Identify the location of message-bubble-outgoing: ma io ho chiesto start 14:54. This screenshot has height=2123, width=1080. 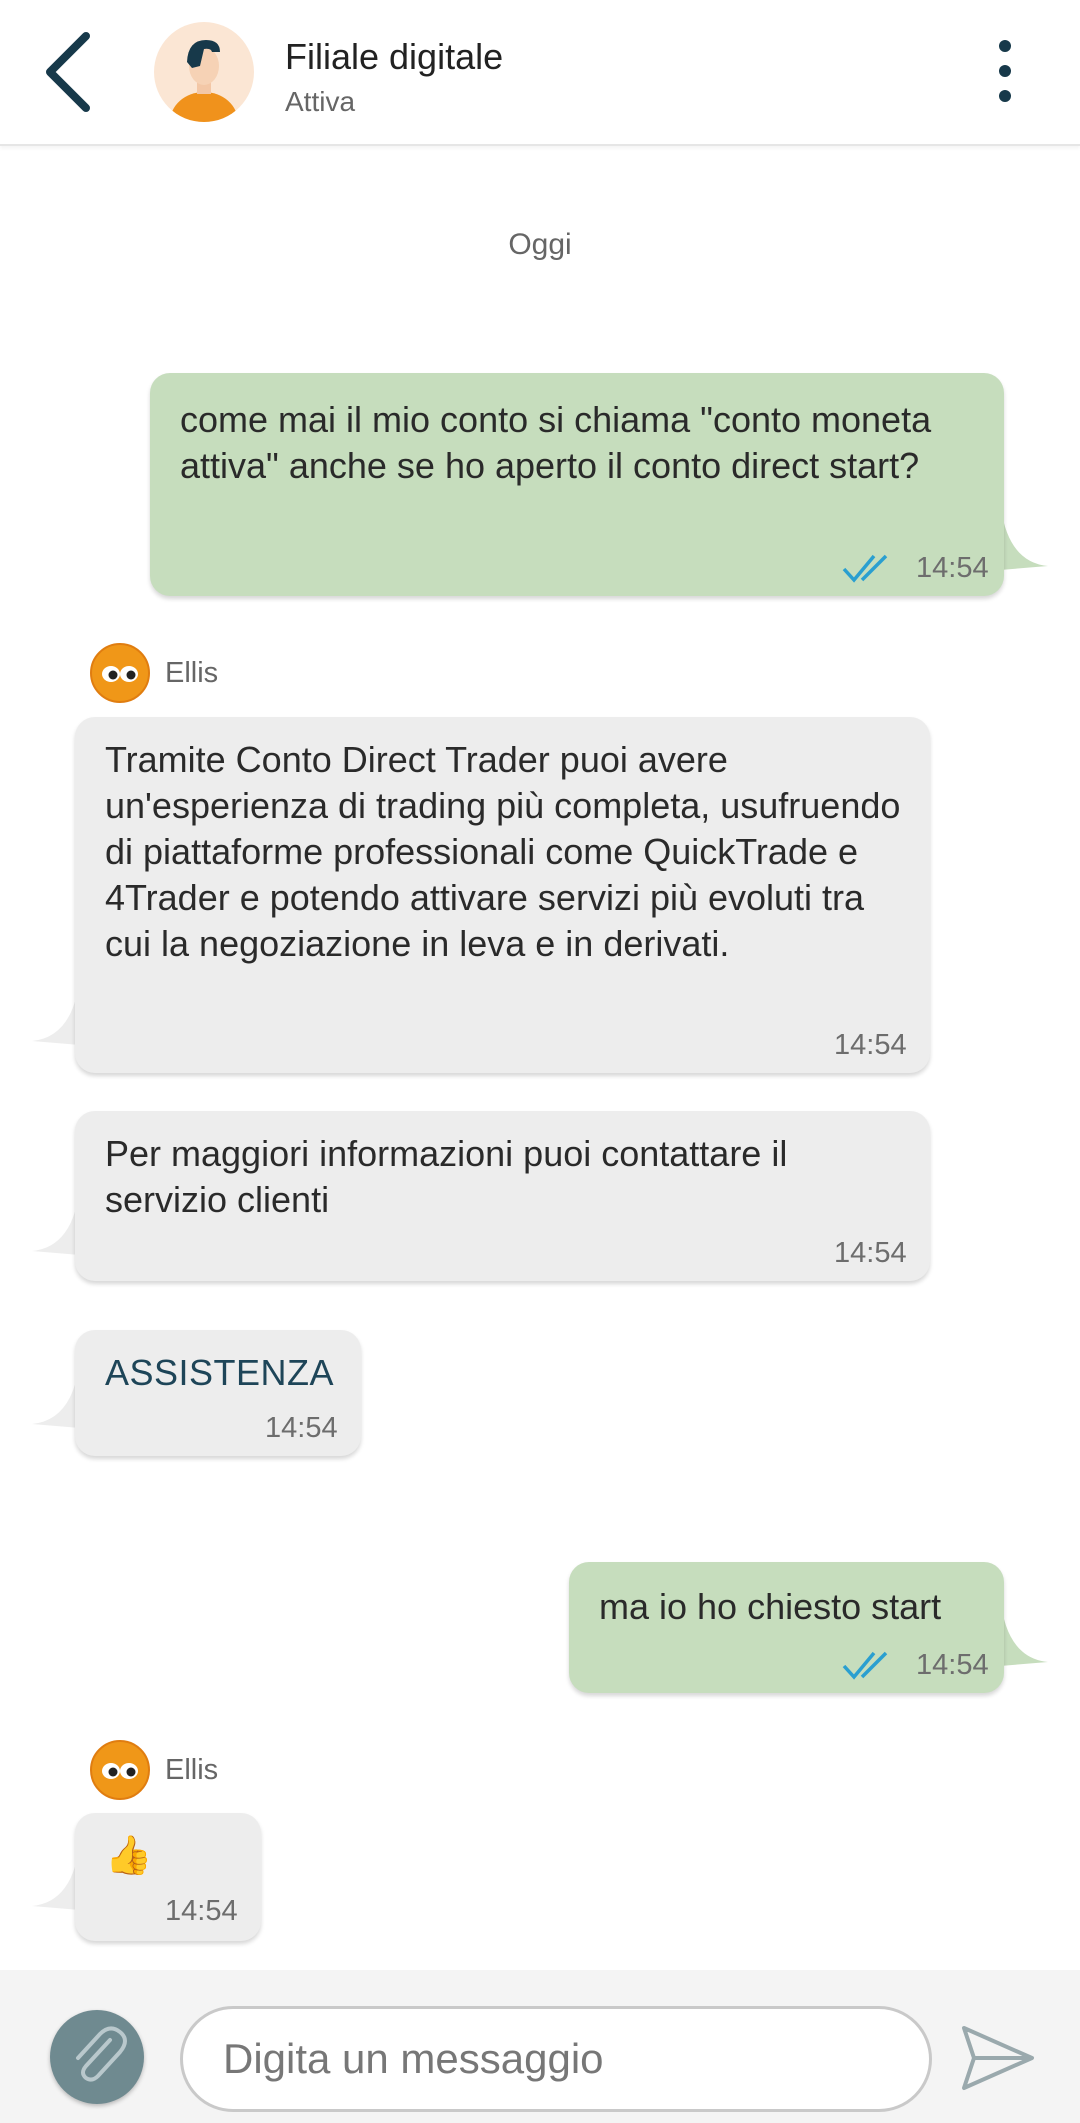
(786, 1627).